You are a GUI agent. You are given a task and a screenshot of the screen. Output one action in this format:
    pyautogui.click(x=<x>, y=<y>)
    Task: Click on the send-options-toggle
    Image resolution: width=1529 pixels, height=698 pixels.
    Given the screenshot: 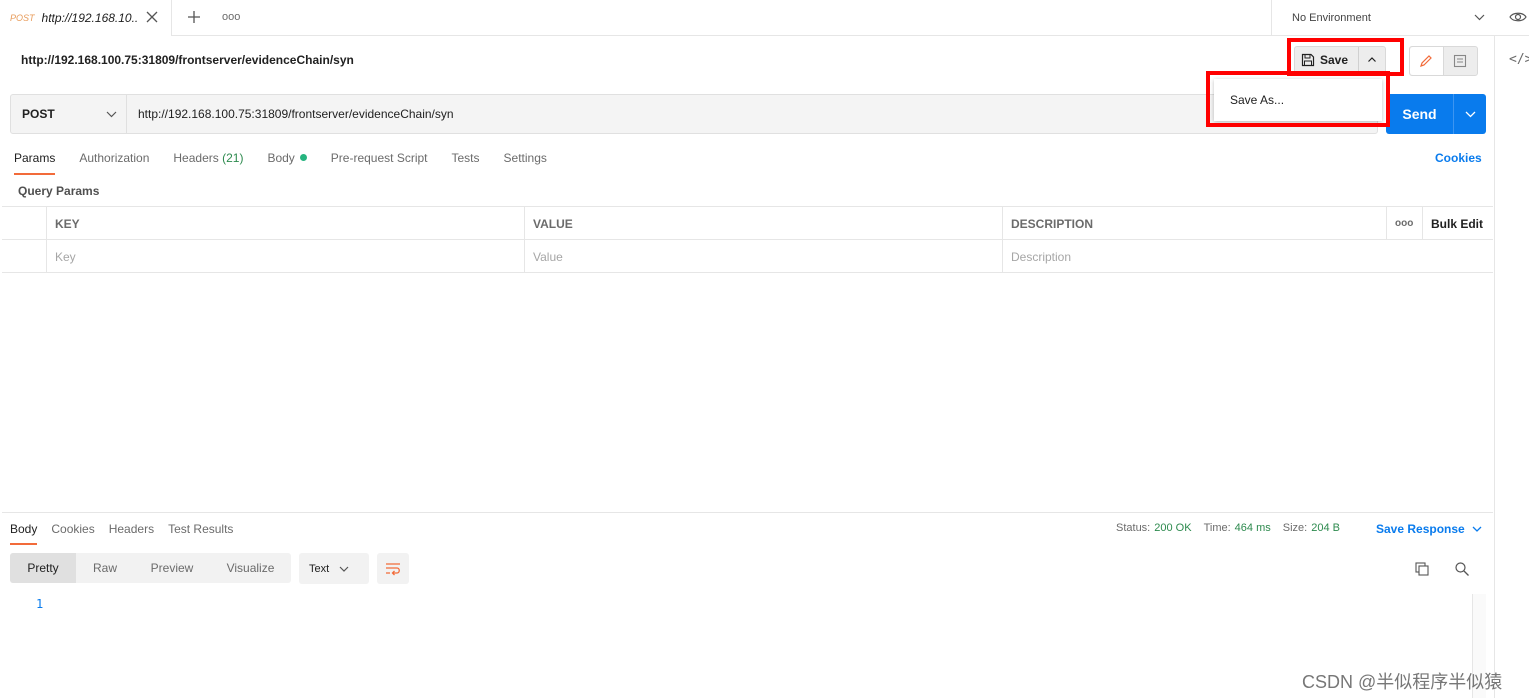 What is the action you would take?
    pyautogui.click(x=1470, y=114)
    